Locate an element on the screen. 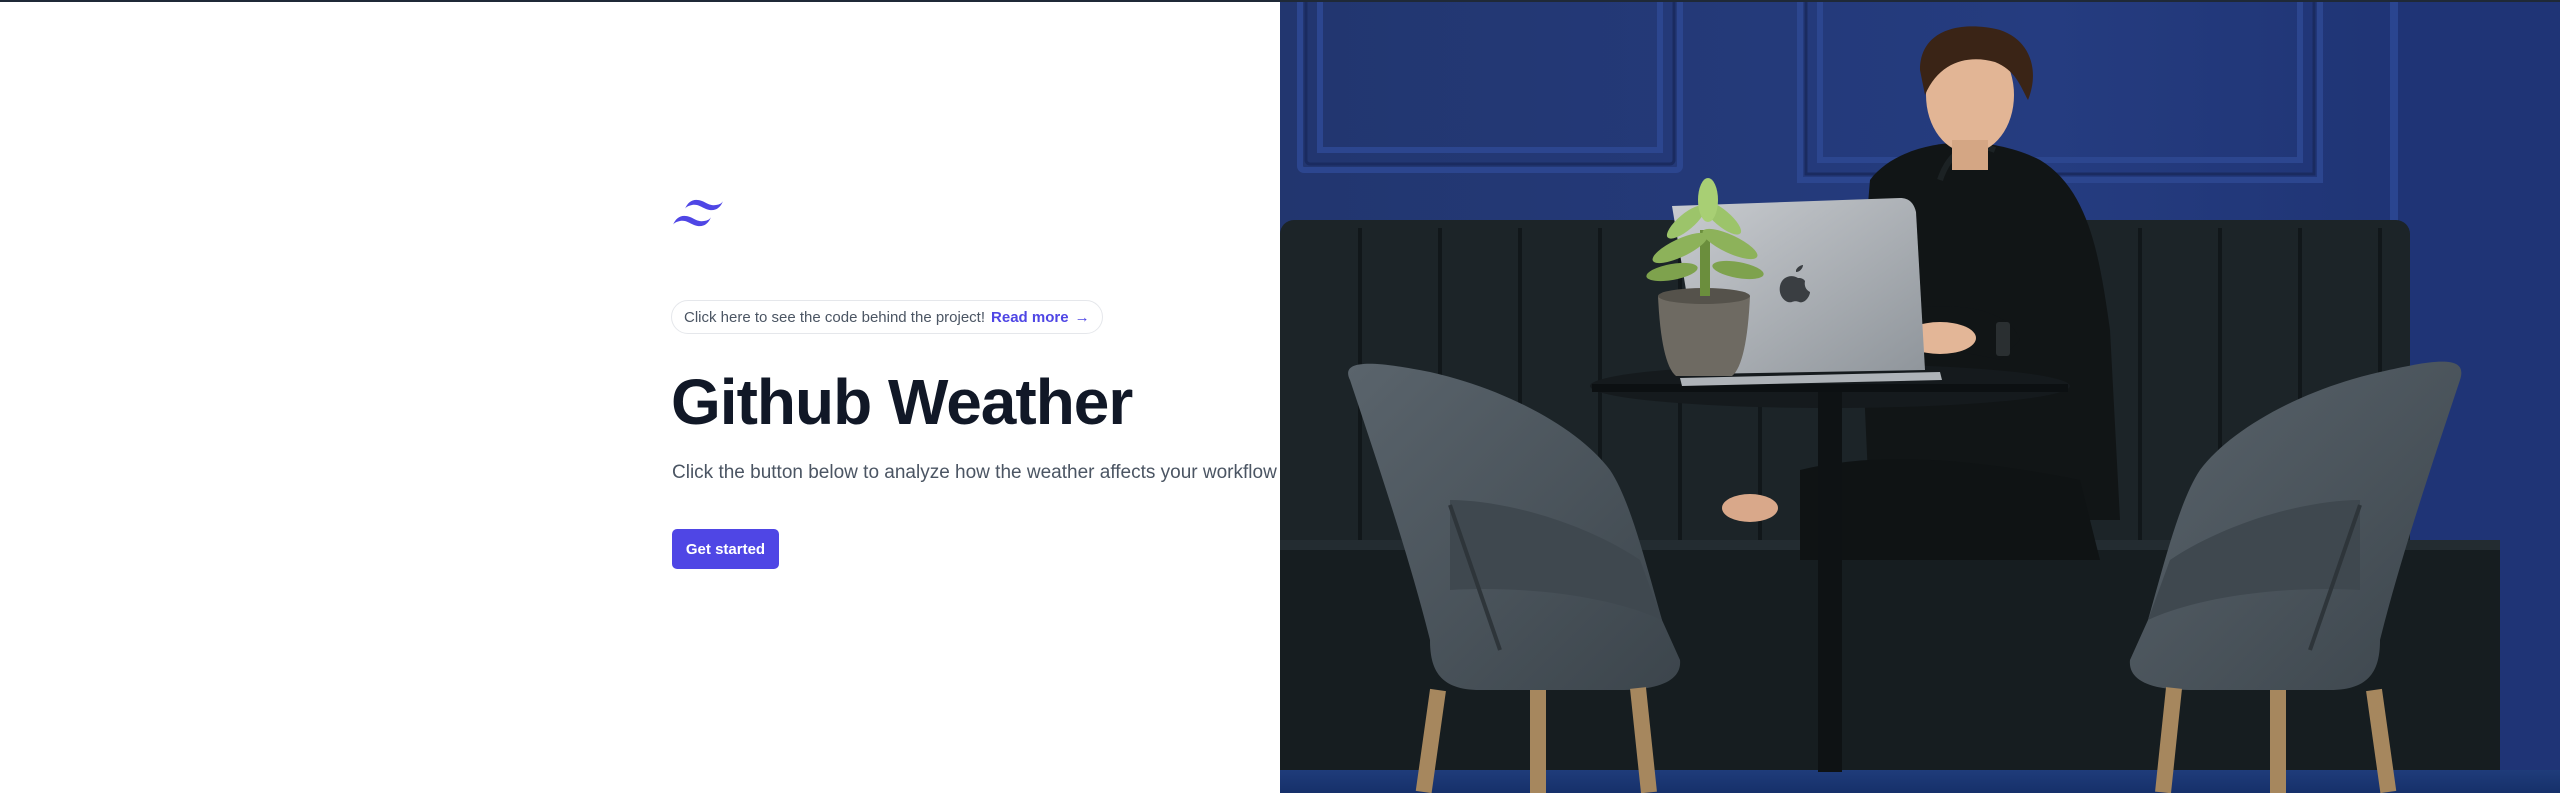  floor is located at coordinates (1920, 781).